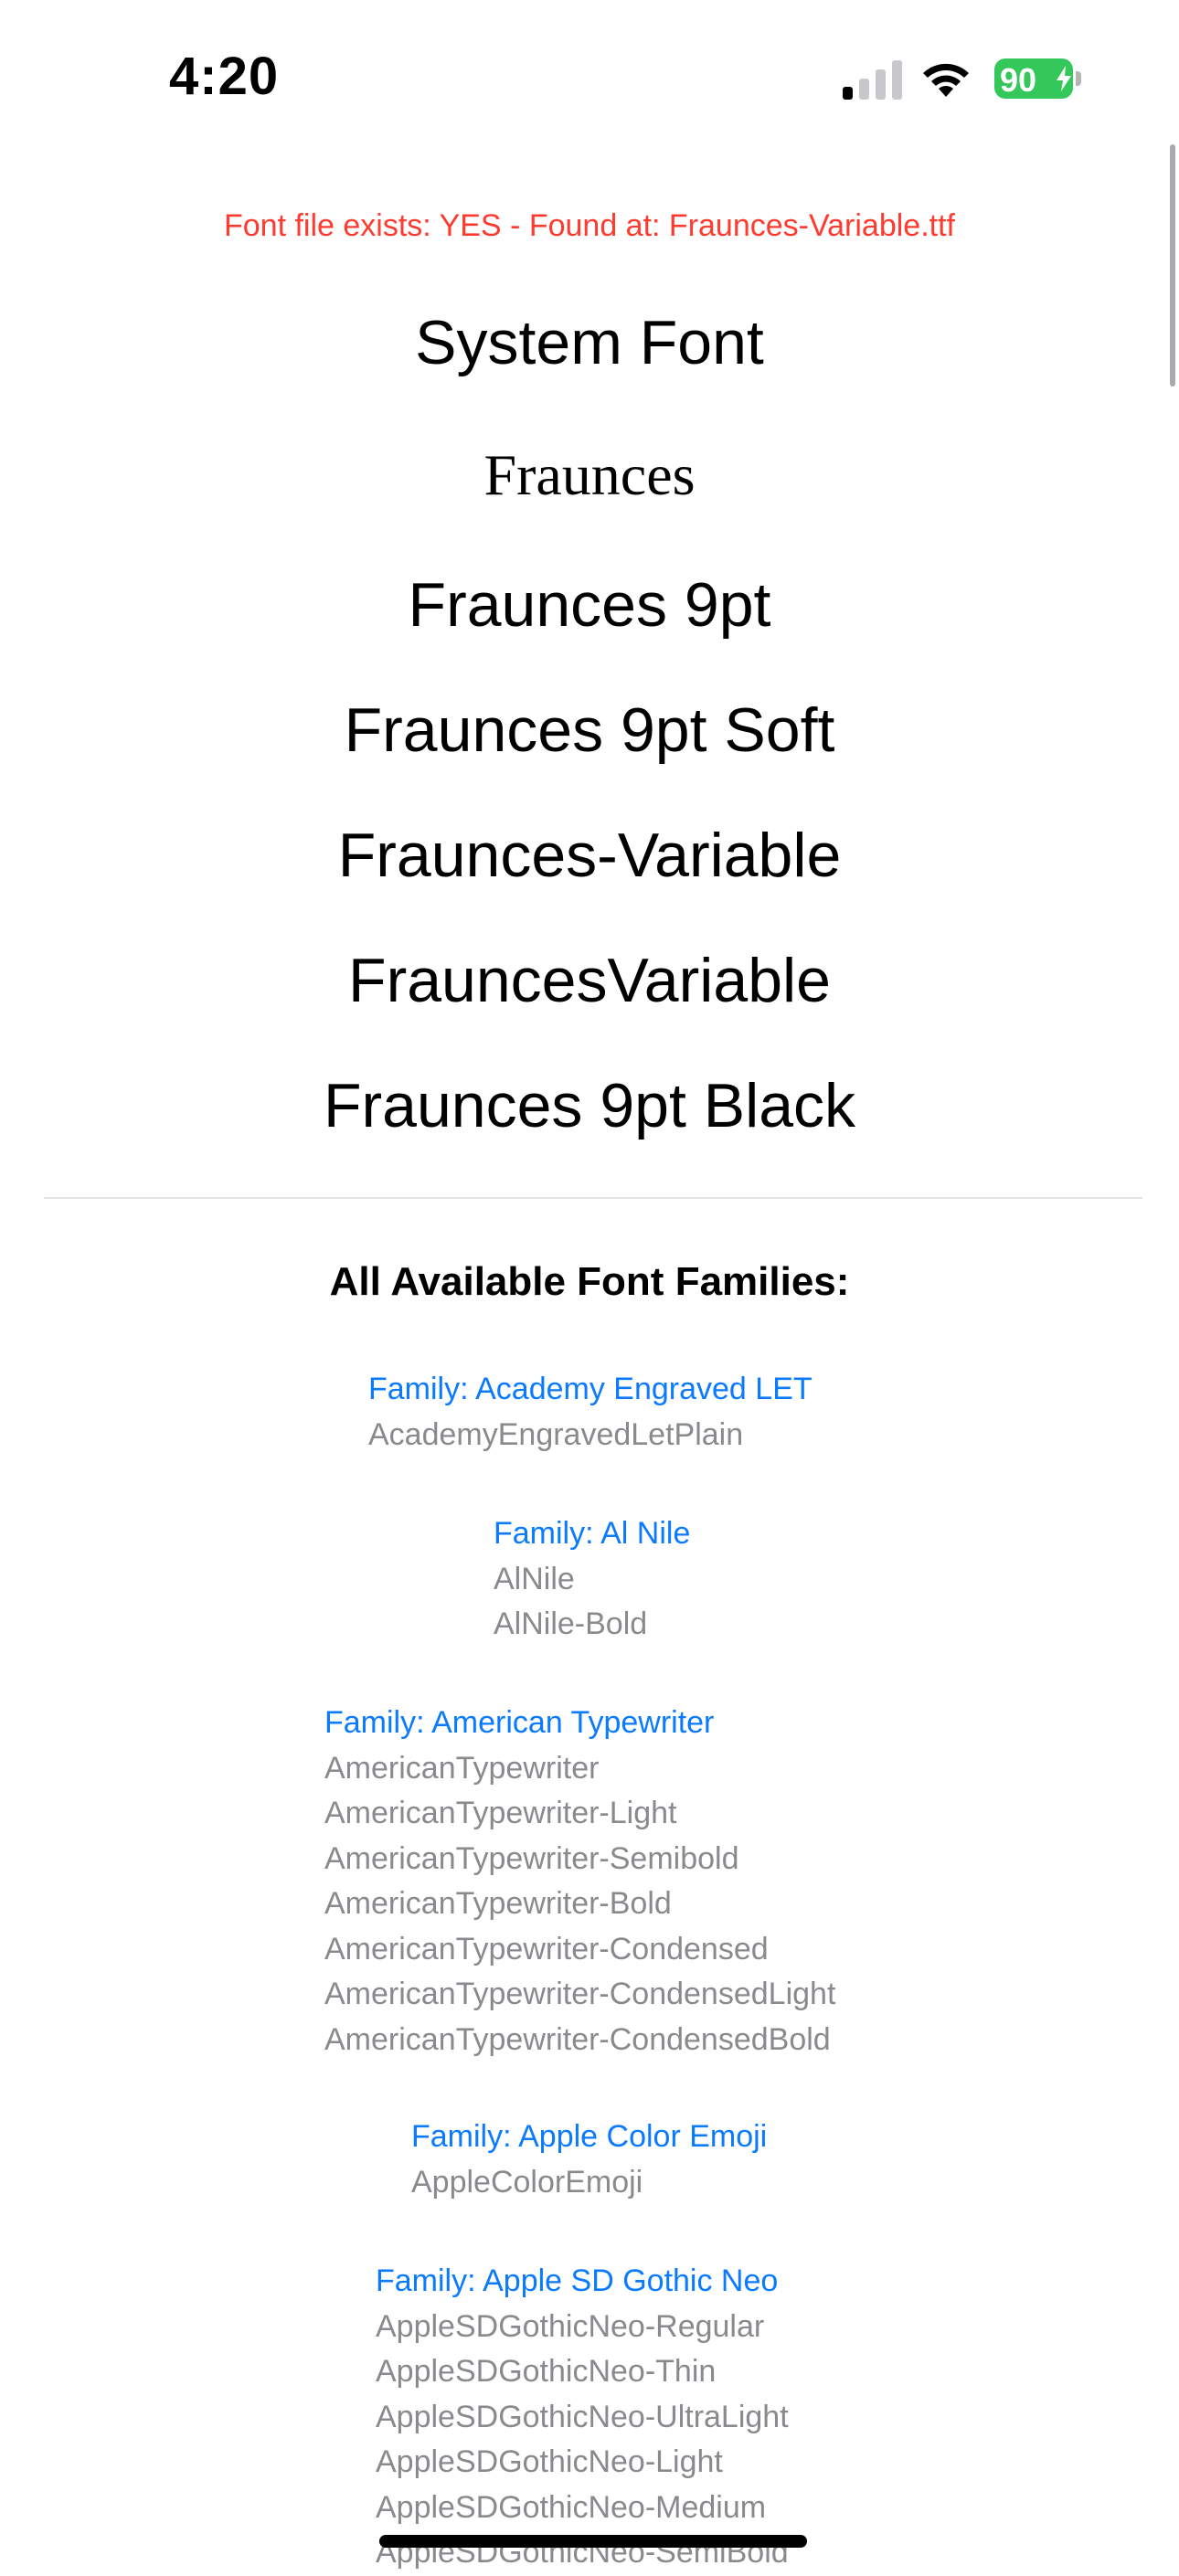  I want to click on home-indicator, so click(593, 2541).